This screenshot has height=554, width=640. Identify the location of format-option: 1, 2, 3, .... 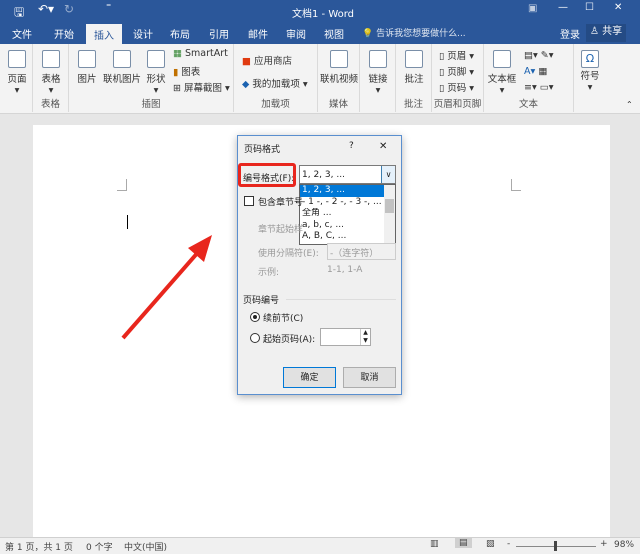
(342, 191).